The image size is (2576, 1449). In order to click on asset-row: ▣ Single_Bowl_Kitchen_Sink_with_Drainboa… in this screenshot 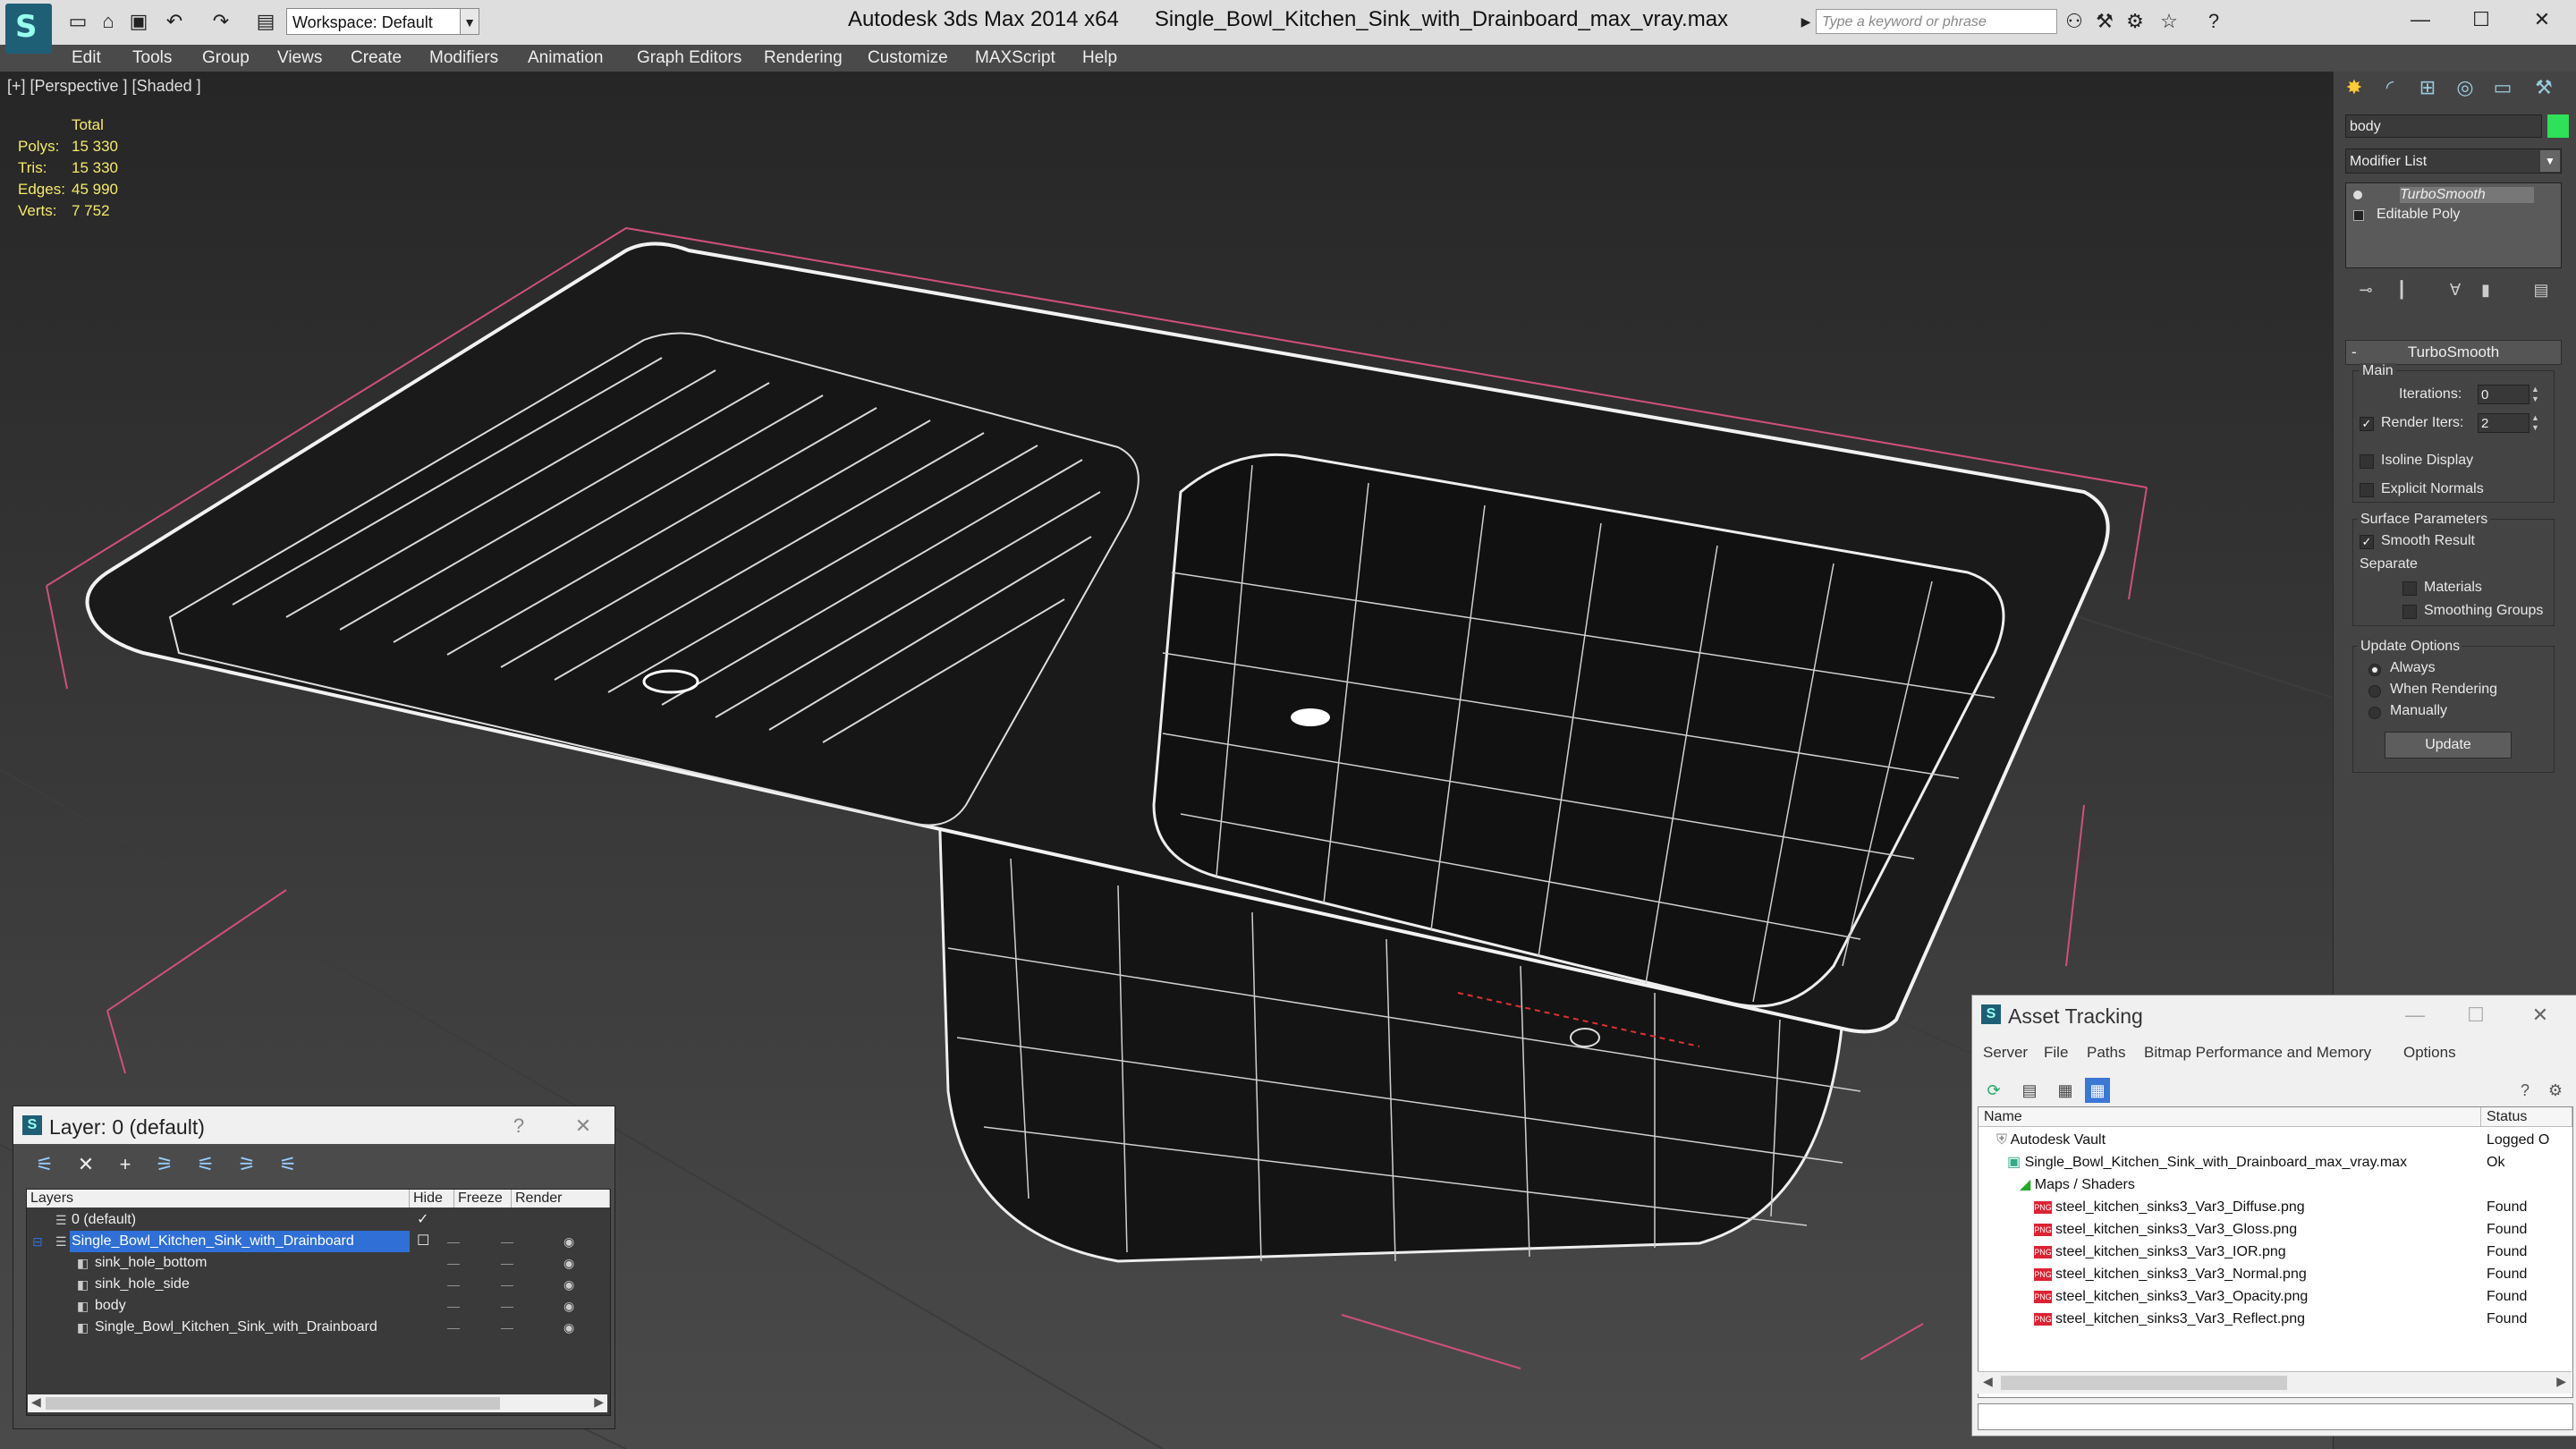, I will do `click(2275, 1162)`.